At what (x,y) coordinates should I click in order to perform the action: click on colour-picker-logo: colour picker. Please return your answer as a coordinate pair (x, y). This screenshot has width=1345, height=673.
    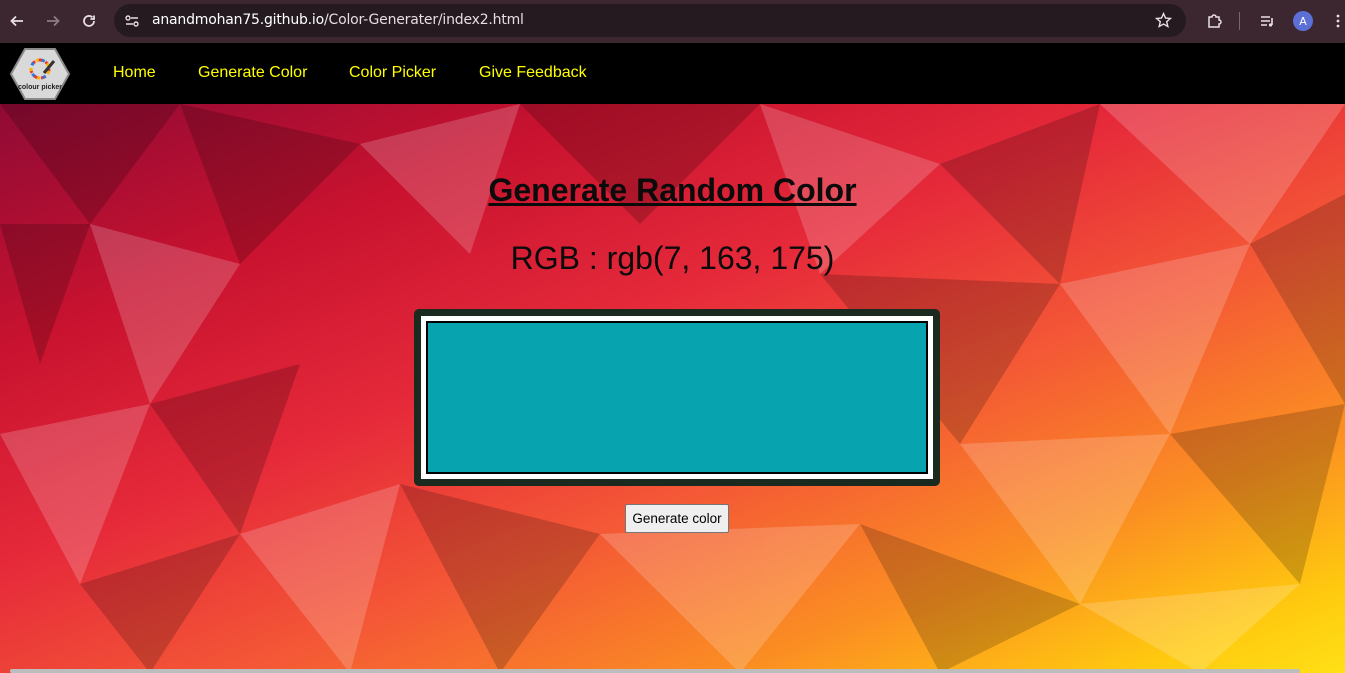
    Looking at the image, I should click on (40, 74).